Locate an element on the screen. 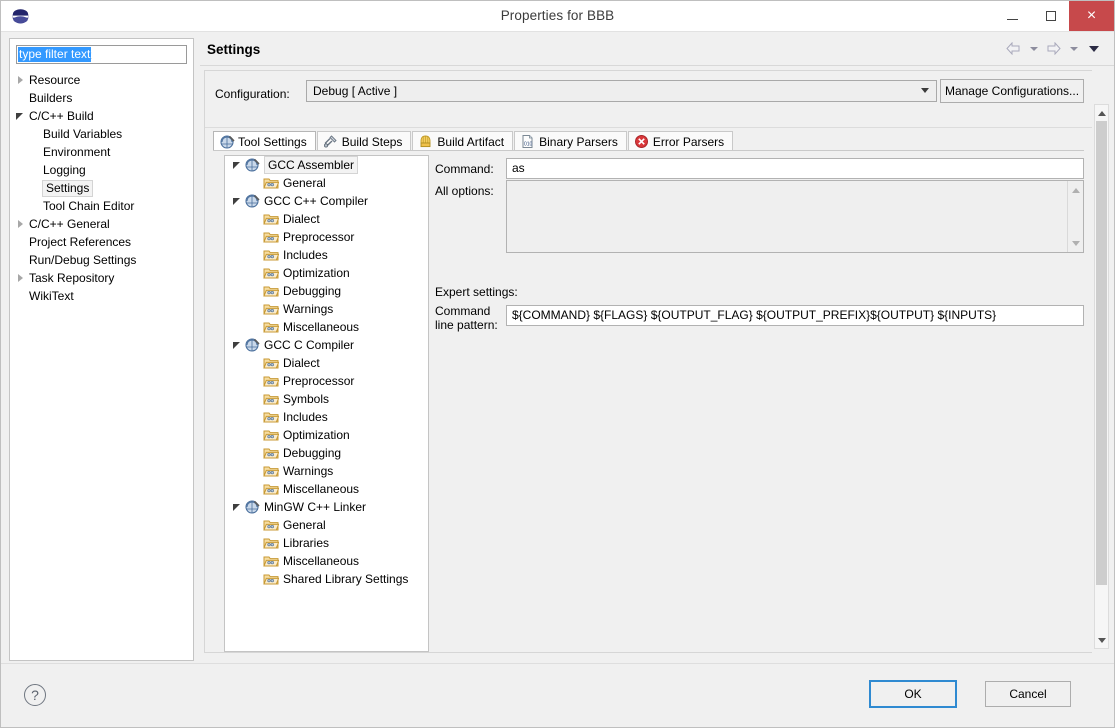 The width and height of the screenshot is (1115, 728). sidebar-item-logging: Logging is located at coordinates (101, 170).